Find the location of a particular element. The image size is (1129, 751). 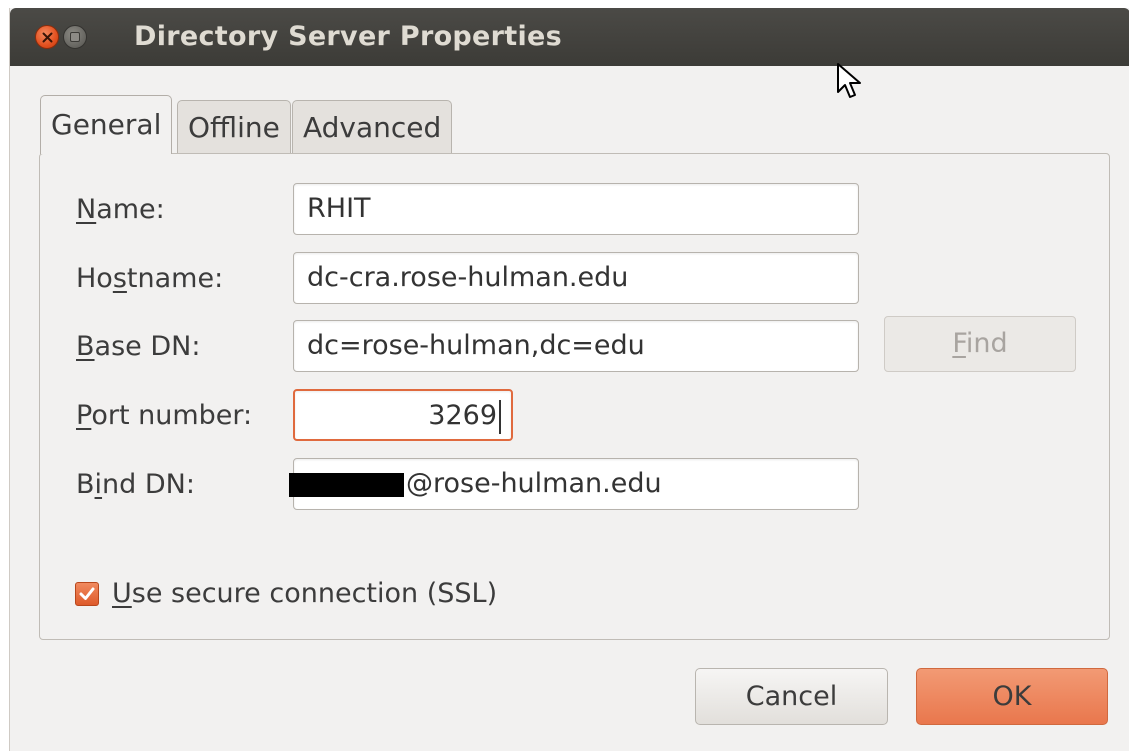

window-title: Directory Server Properties is located at coordinates (348, 36).